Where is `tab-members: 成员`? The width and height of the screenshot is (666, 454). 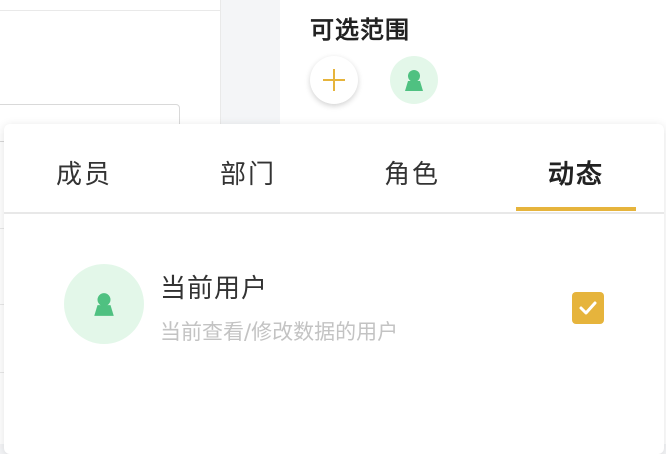
tab-members: 成员 is located at coordinates (84, 172).